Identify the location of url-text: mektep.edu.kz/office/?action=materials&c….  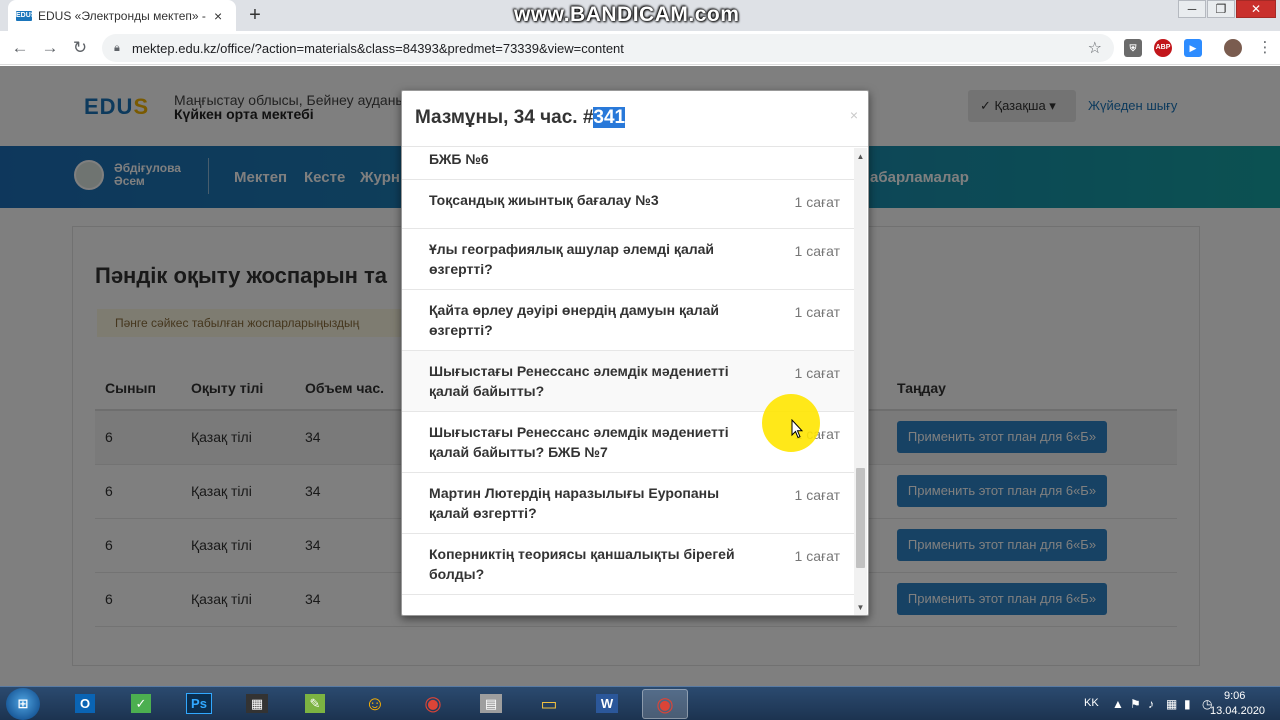
(378, 48).